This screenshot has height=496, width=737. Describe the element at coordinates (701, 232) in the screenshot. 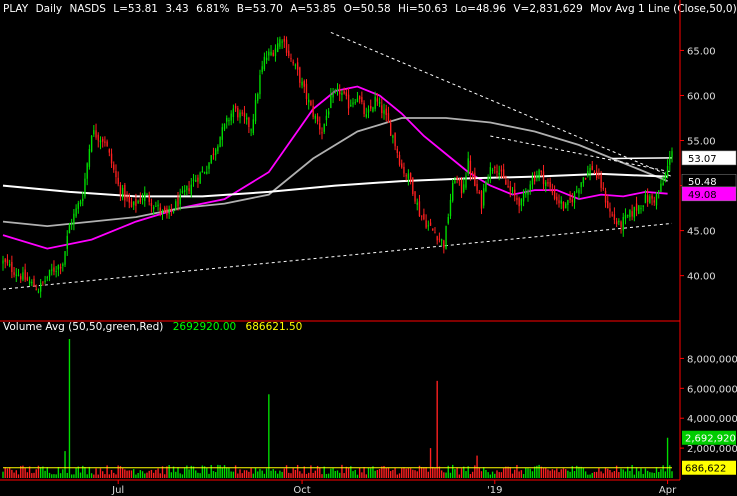

I see `price-tick-label: 45.00` at that location.